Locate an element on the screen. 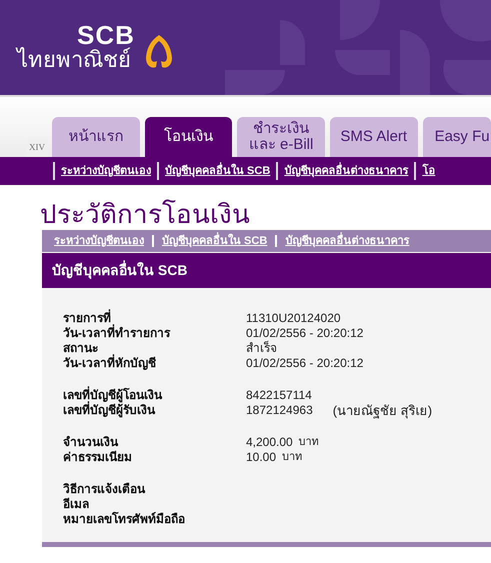 The height and width of the screenshot is (563, 491). nav-tab: ชำระเงิน และ e-Bill is located at coordinates (281, 137).